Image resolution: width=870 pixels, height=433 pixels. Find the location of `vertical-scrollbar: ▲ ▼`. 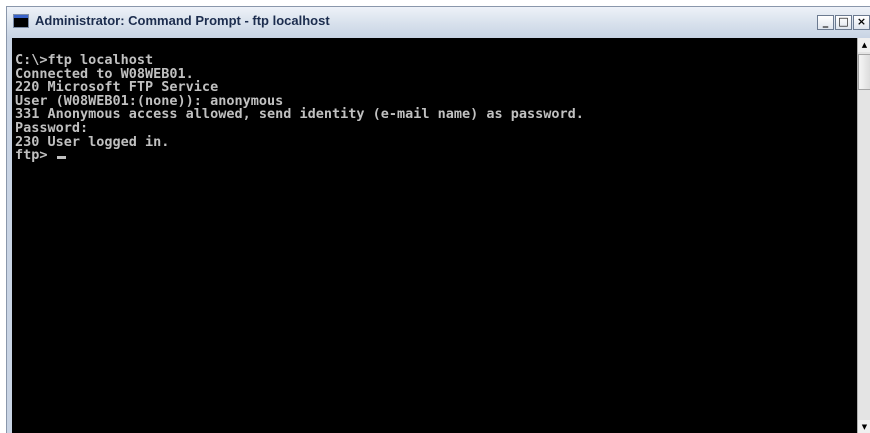

vertical-scrollbar: ▲ ▼ is located at coordinates (863, 235).